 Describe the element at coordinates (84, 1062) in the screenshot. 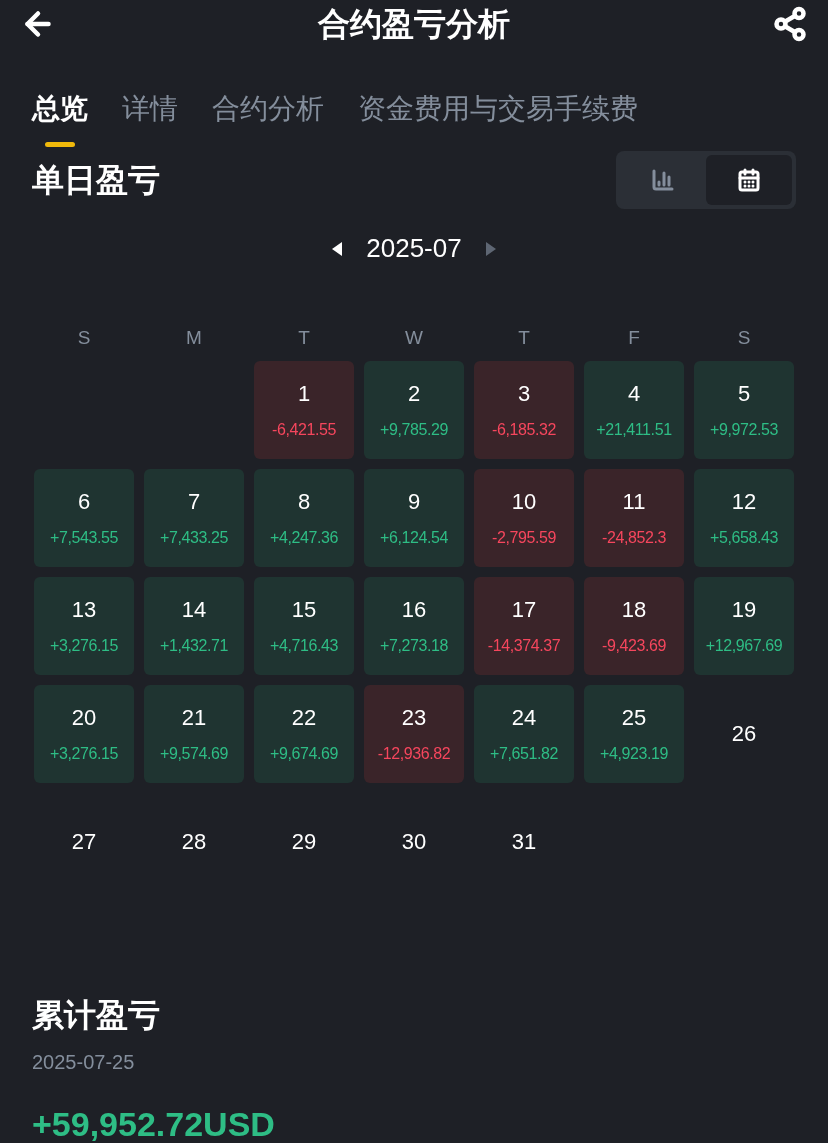

I see `date-label: 2025-07-25` at that location.